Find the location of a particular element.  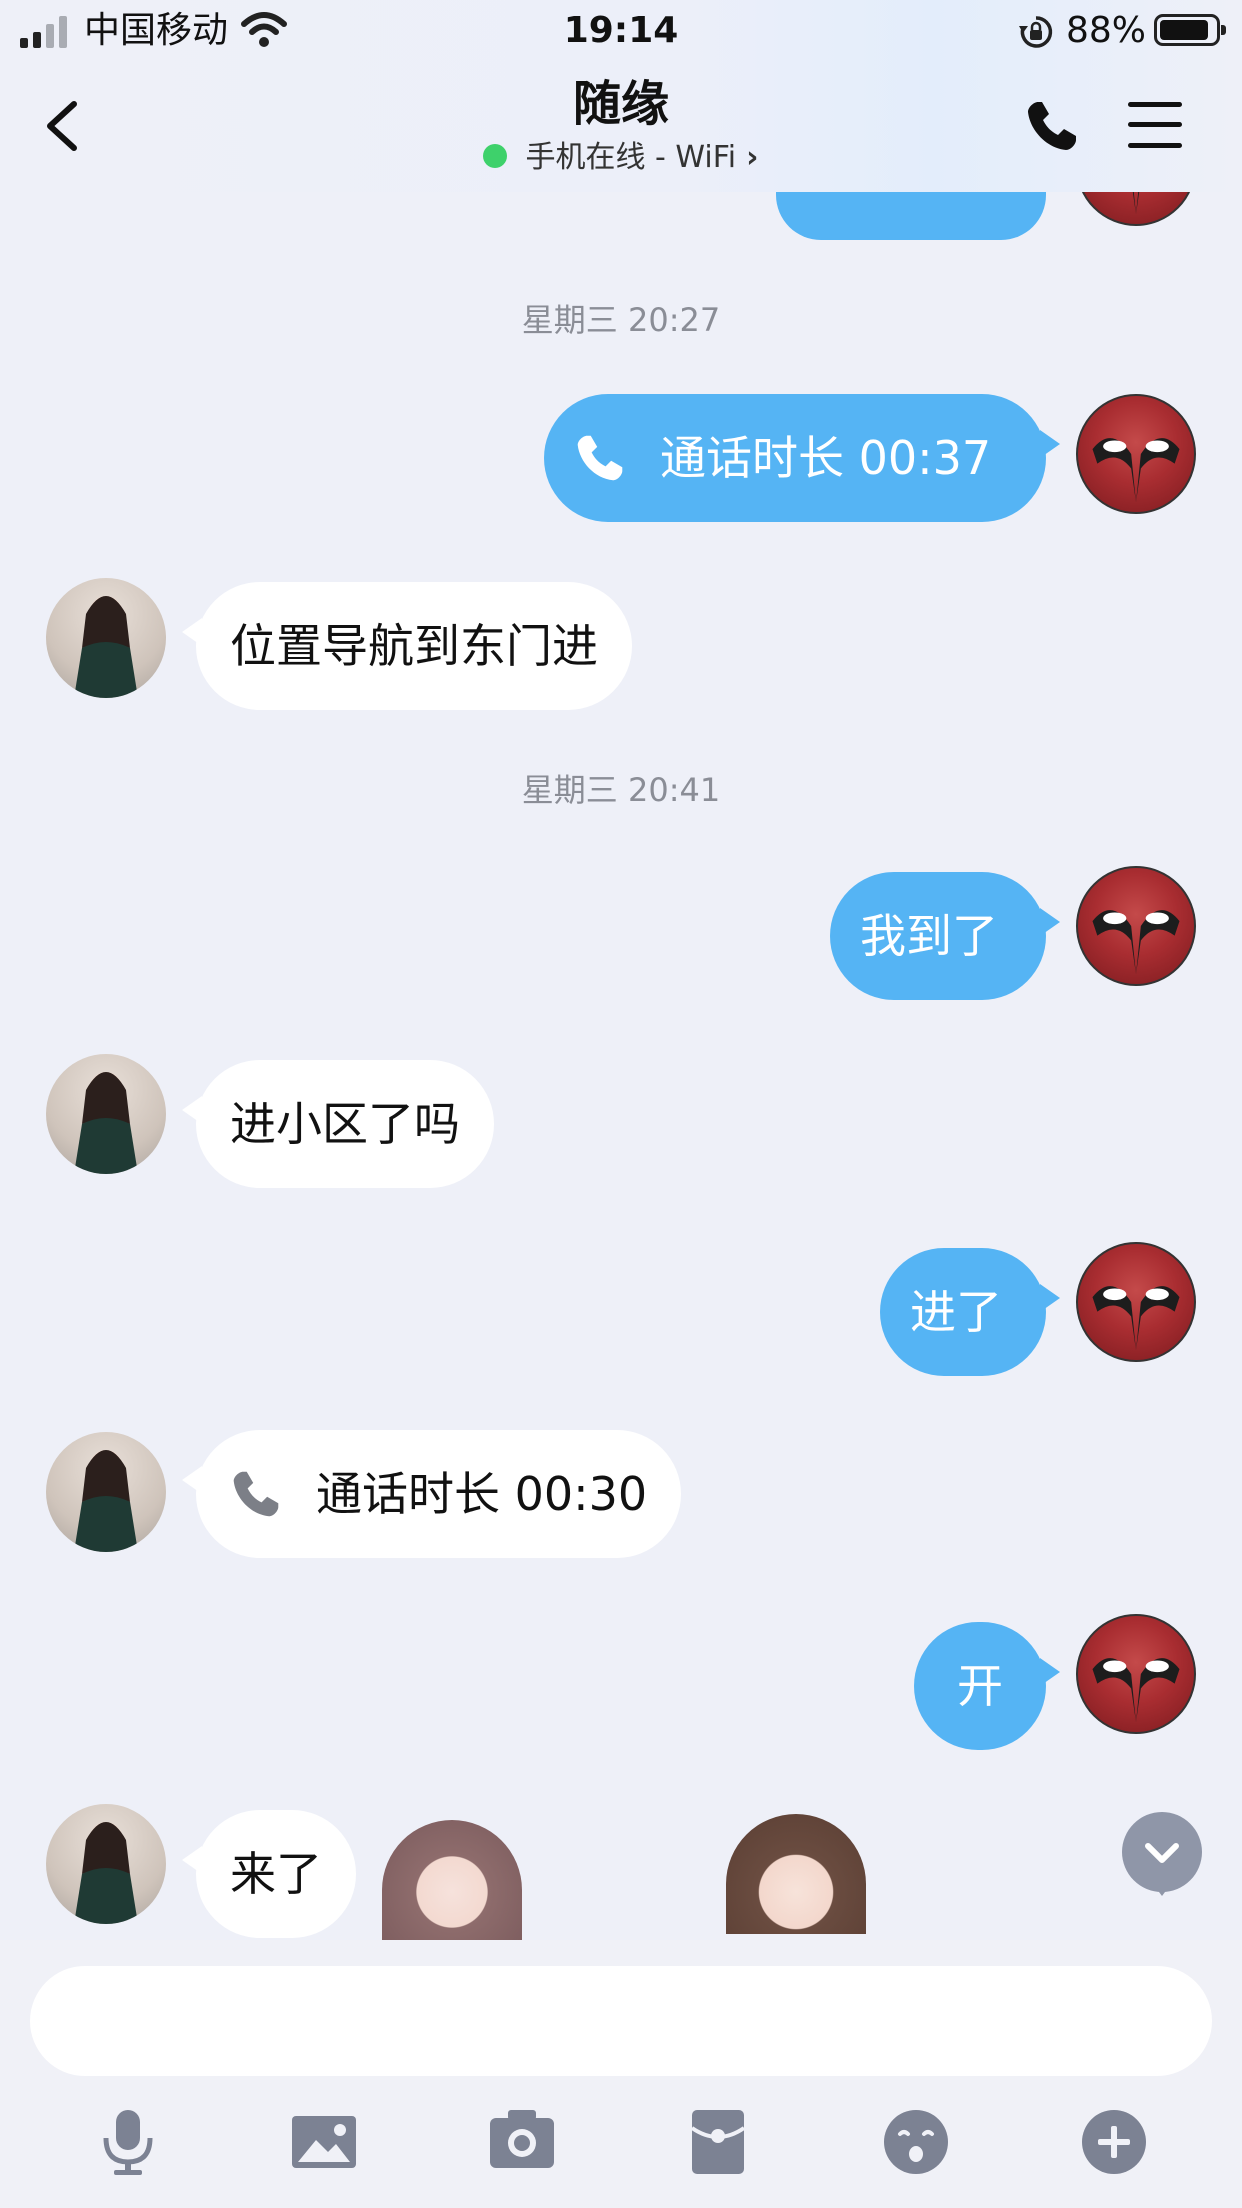

scroll-to-bottom-button is located at coordinates (1162, 1854).